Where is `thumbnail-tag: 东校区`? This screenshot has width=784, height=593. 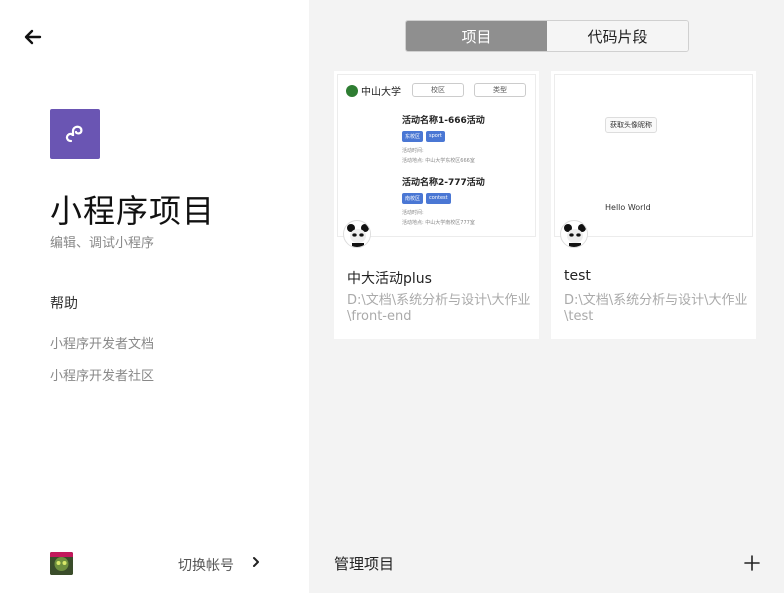 thumbnail-tag: 东校区 is located at coordinates (413, 136).